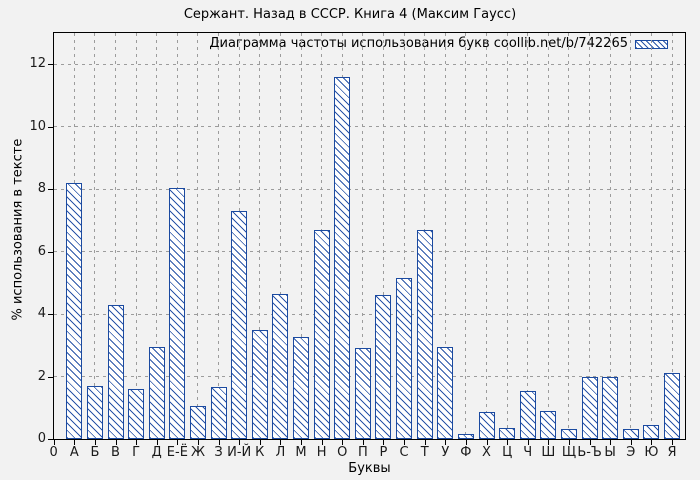  What do you see at coordinates (424, 452) in the screenshot?
I see `x-tick-label-Т: Т` at bounding box center [424, 452].